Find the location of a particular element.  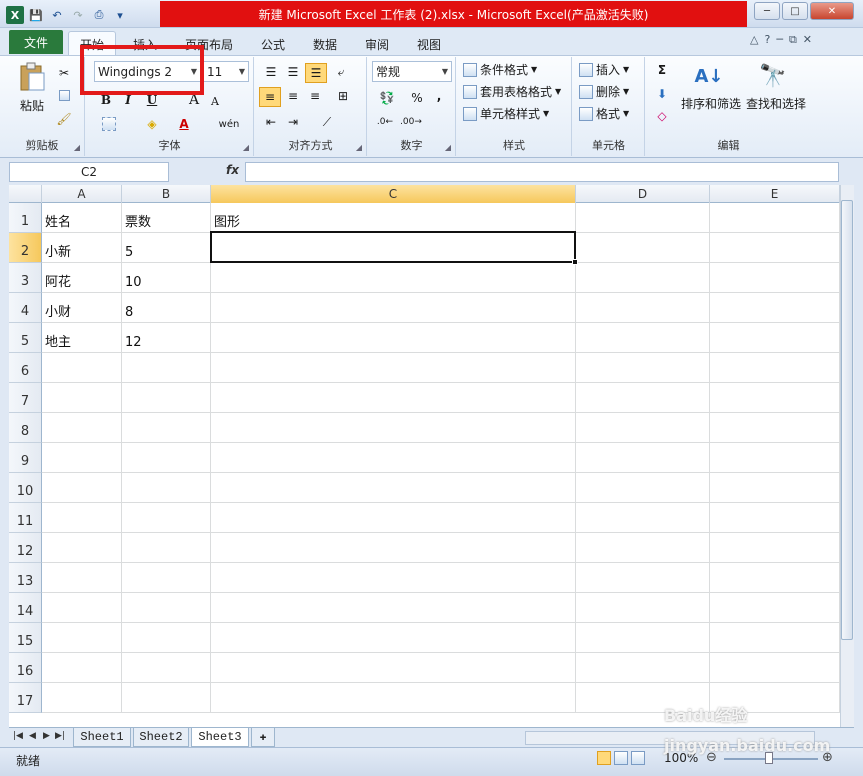

cell-d10 is located at coordinates (643, 488).